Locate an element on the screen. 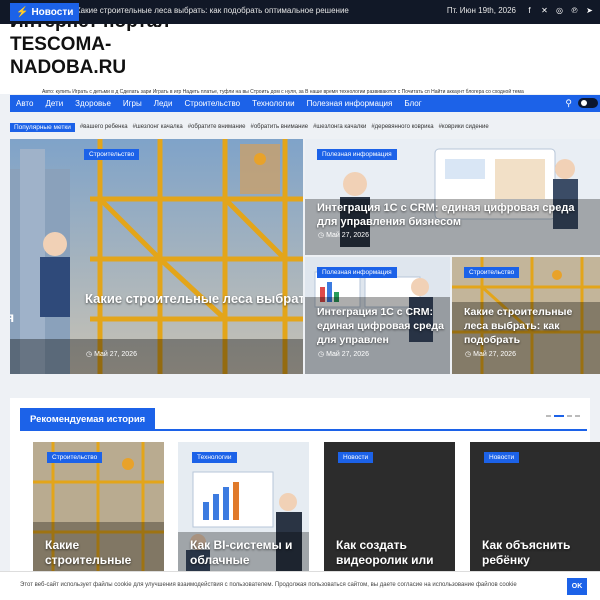  nav-item-technology: Технологии is located at coordinates (273, 103).